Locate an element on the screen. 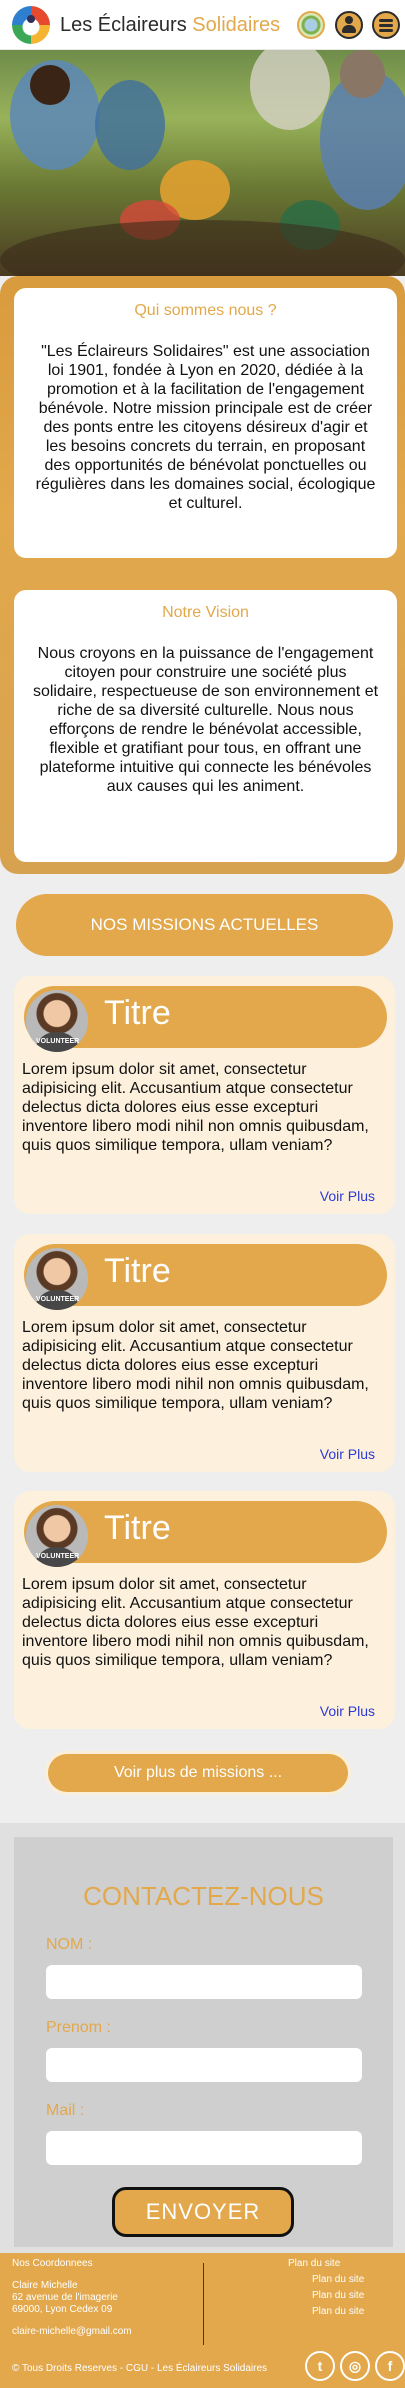 The width and height of the screenshot is (405, 2388). brand-accent: Solidaires is located at coordinates (236, 25).